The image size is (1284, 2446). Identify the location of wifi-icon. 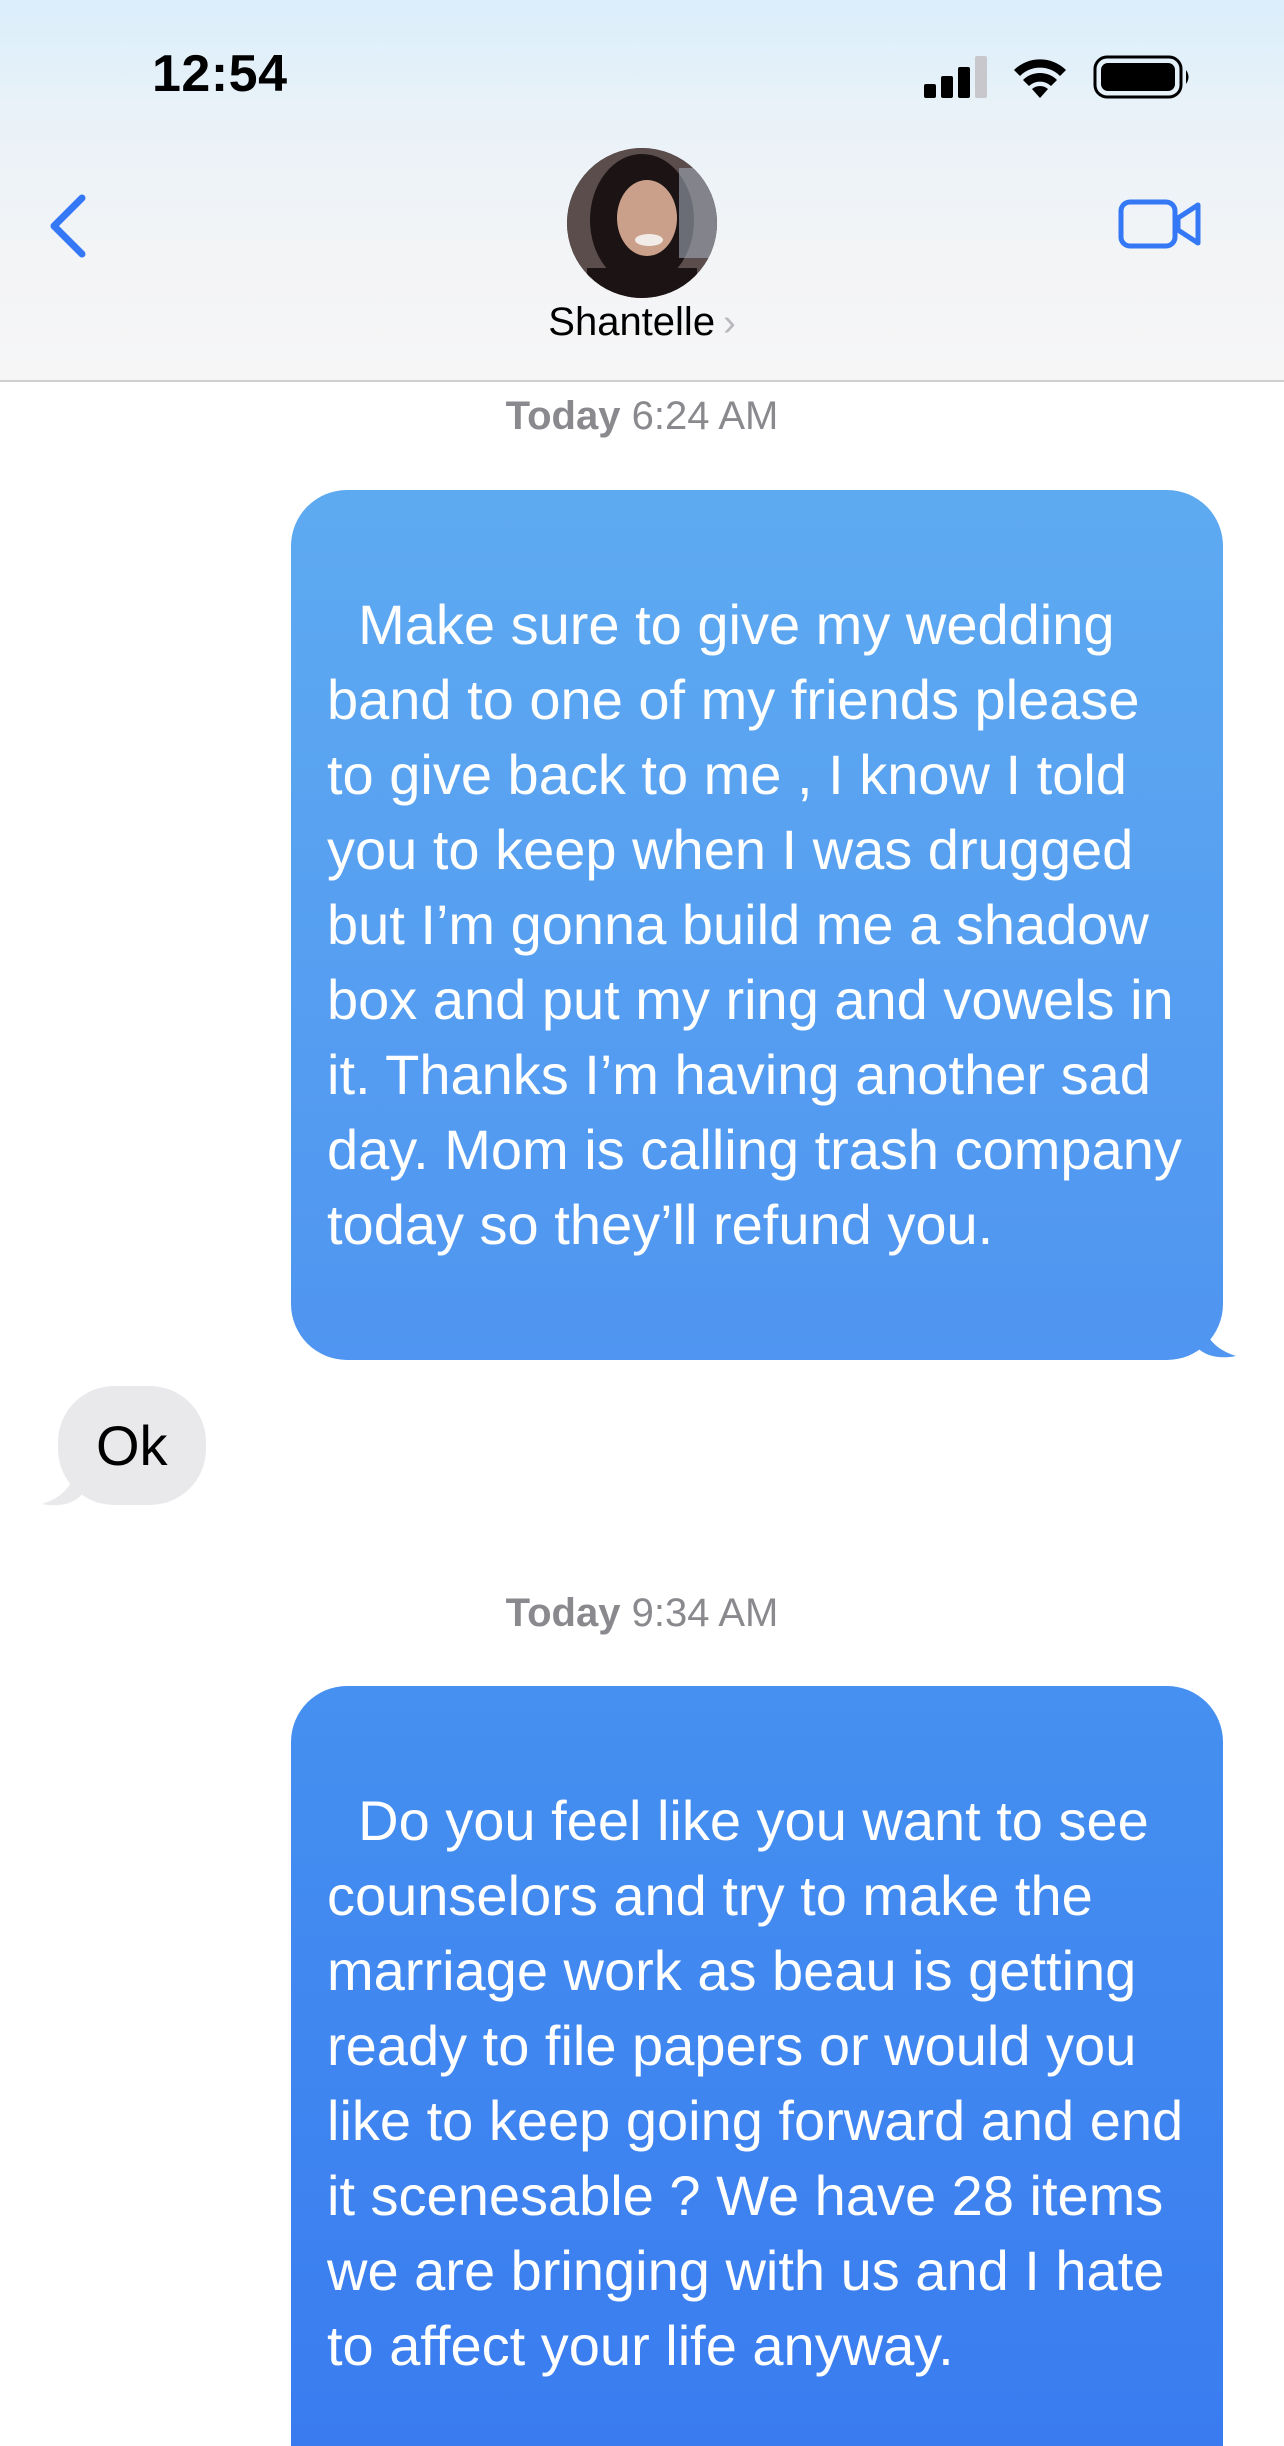
(1040, 78).